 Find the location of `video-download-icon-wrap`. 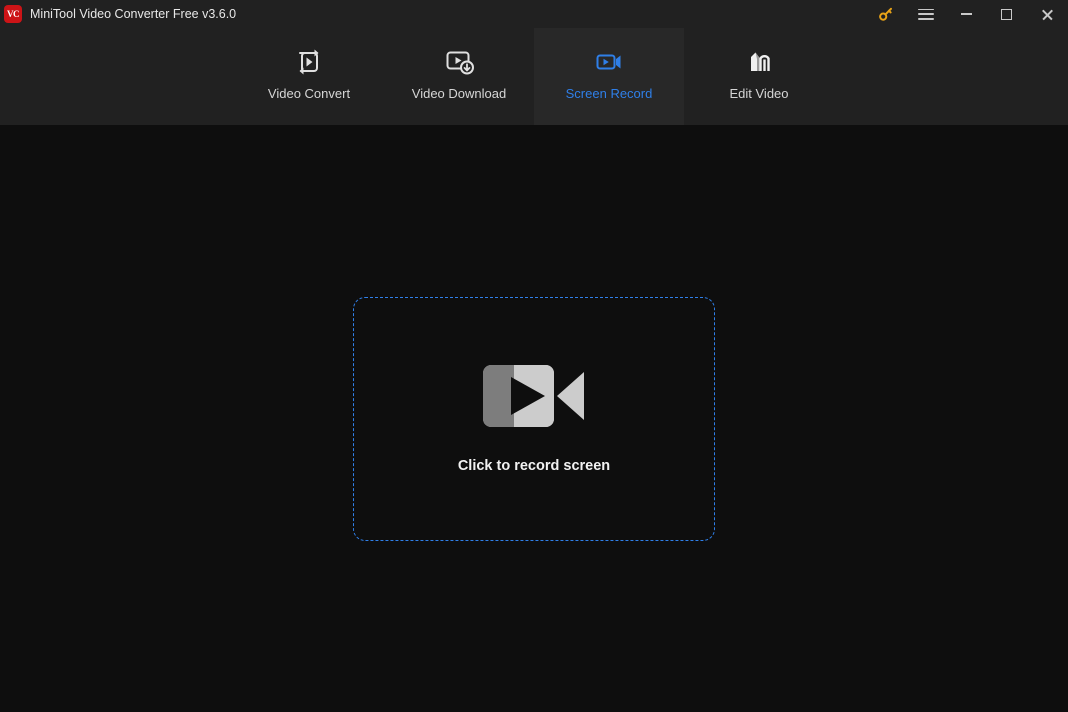

video-download-icon-wrap is located at coordinates (459, 62).